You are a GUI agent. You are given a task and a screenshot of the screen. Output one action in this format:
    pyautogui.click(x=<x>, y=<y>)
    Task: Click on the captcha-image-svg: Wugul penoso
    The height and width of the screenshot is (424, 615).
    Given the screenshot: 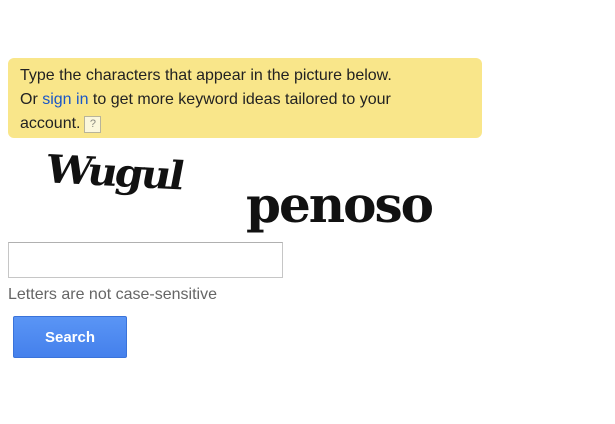 What is the action you would take?
    pyautogui.click(x=238, y=190)
    